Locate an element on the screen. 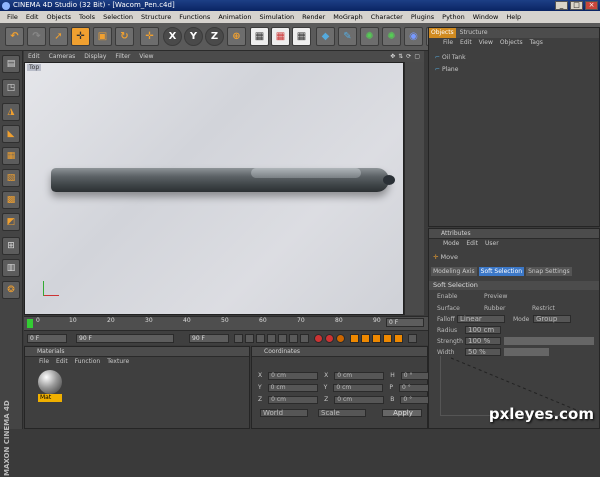  deformer-icon: ◉ is located at coordinates (413, 36).